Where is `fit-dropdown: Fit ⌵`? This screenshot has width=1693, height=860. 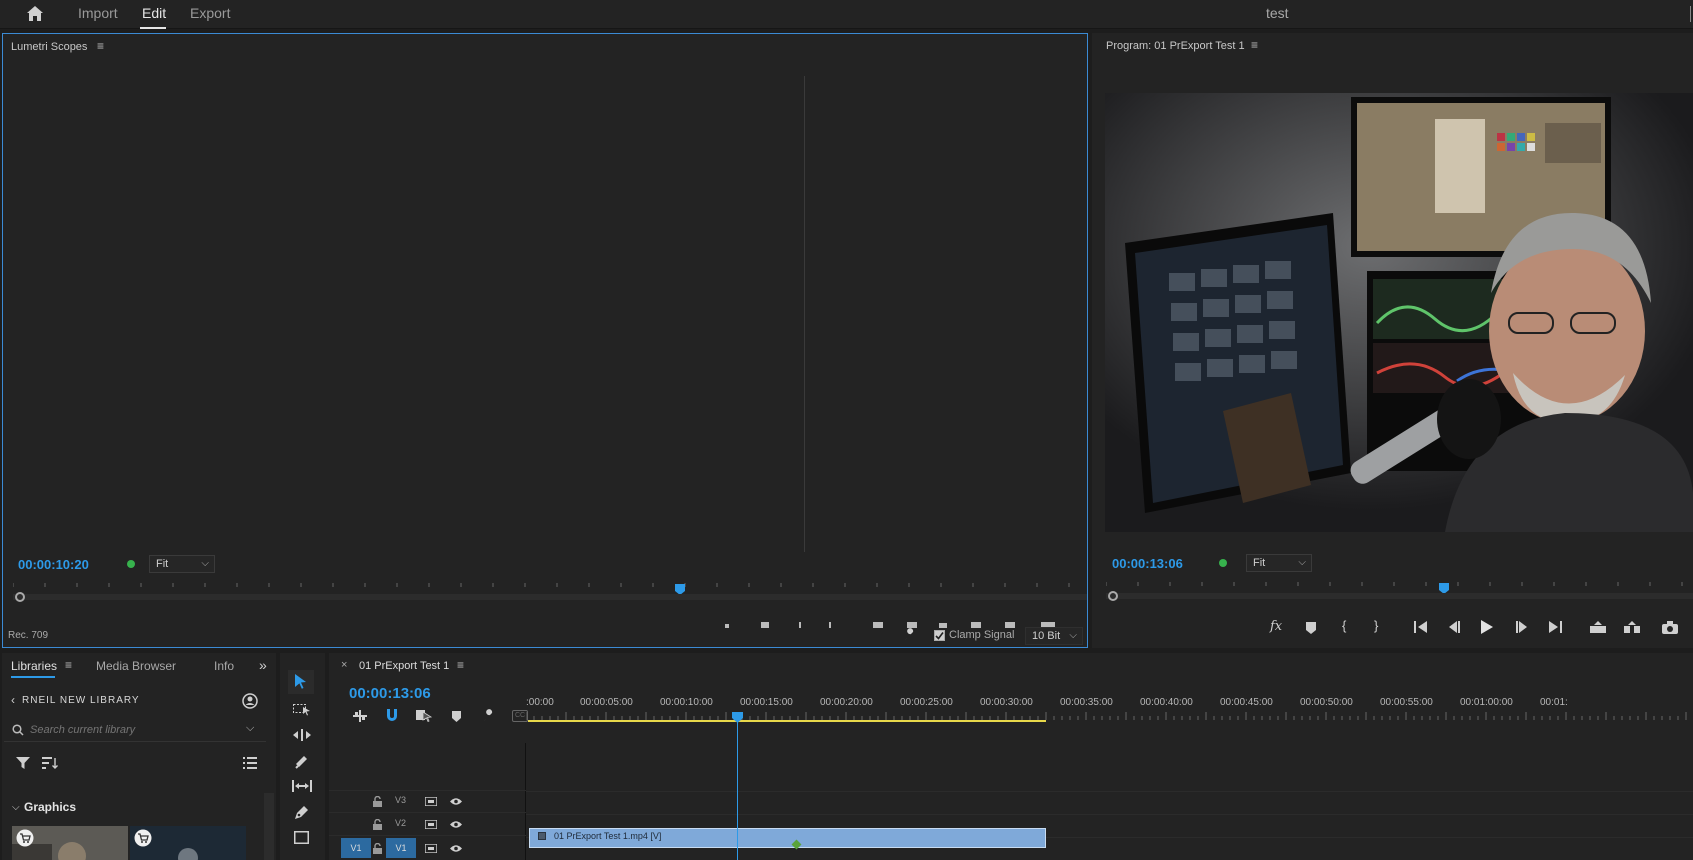 fit-dropdown: Fit ⌵ is located at coordinates (182, 564).